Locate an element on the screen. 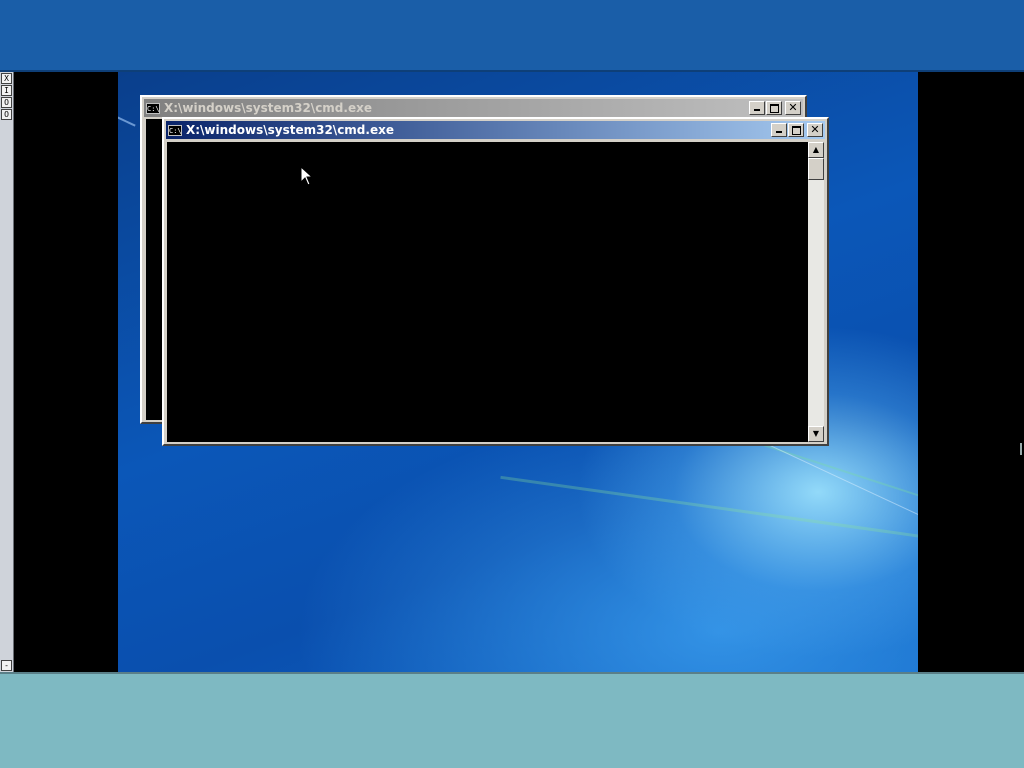 The width and height of the screenshot is (1024, 768). viewer-pin-button: I is located at coordinates (6, 90).